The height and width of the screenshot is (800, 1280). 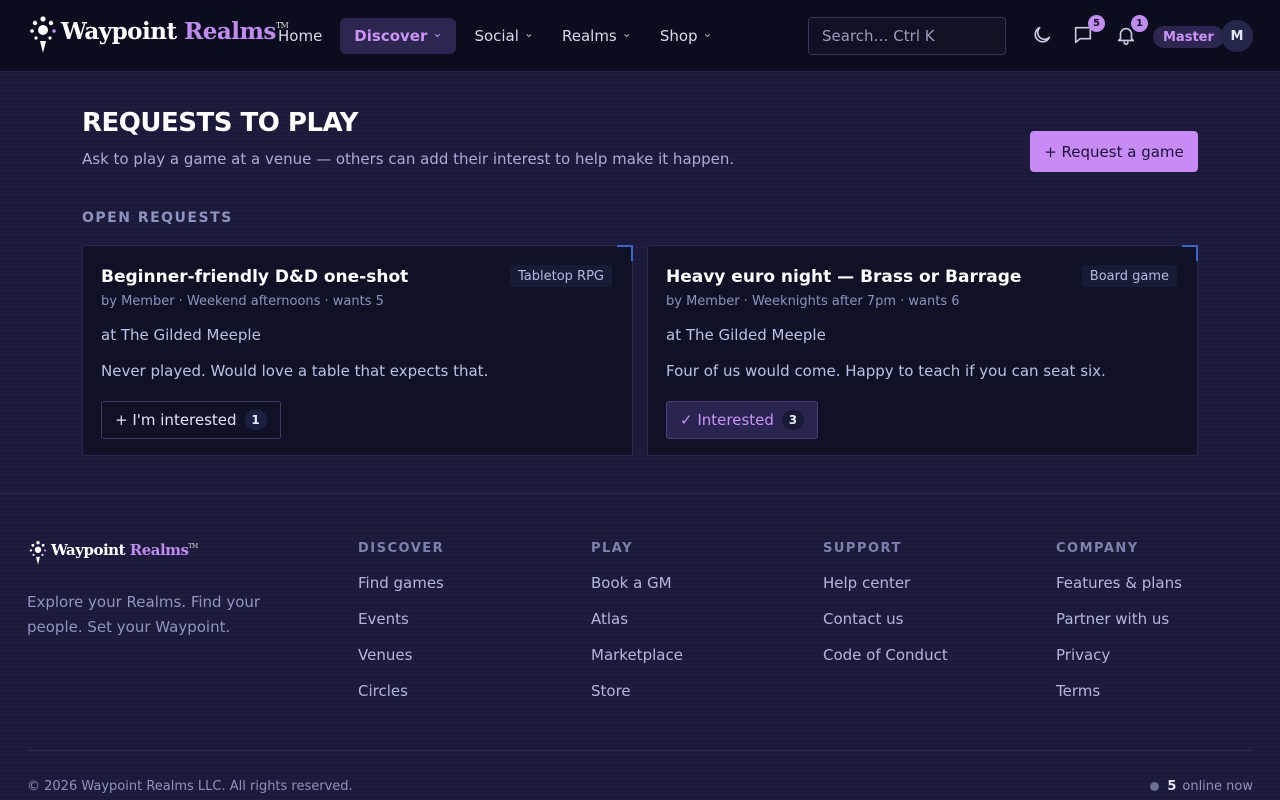 What do you see at coordinates (1114, 151) in the screenshot?
I see `request-game-button: + Request a game` at bounding box center [1114, 151].